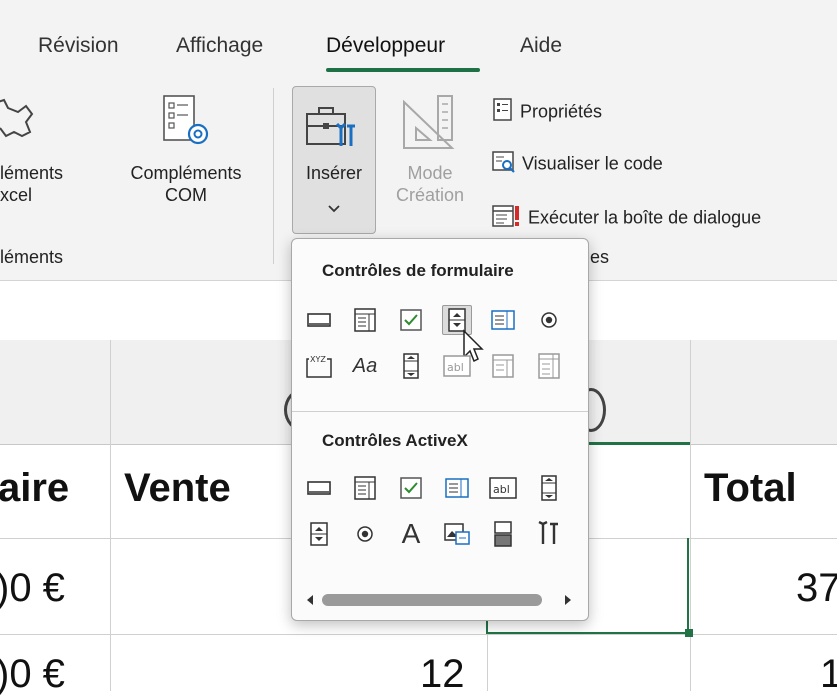 The image size is (837, 697). I want to click on executer-boite-button: Exécuter la boîte de dialogue, so click(626, 218).